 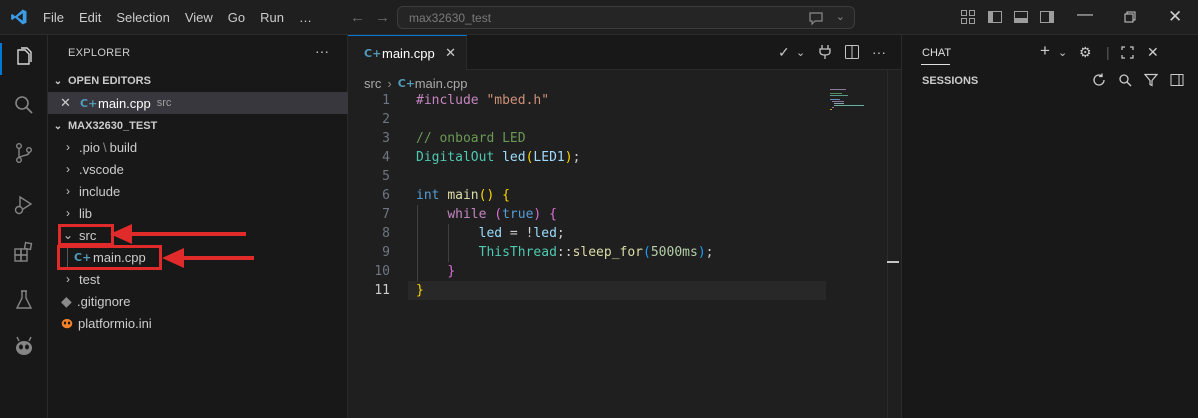 I want to click on chat-bubble-icon, so click(x=816, y=18).